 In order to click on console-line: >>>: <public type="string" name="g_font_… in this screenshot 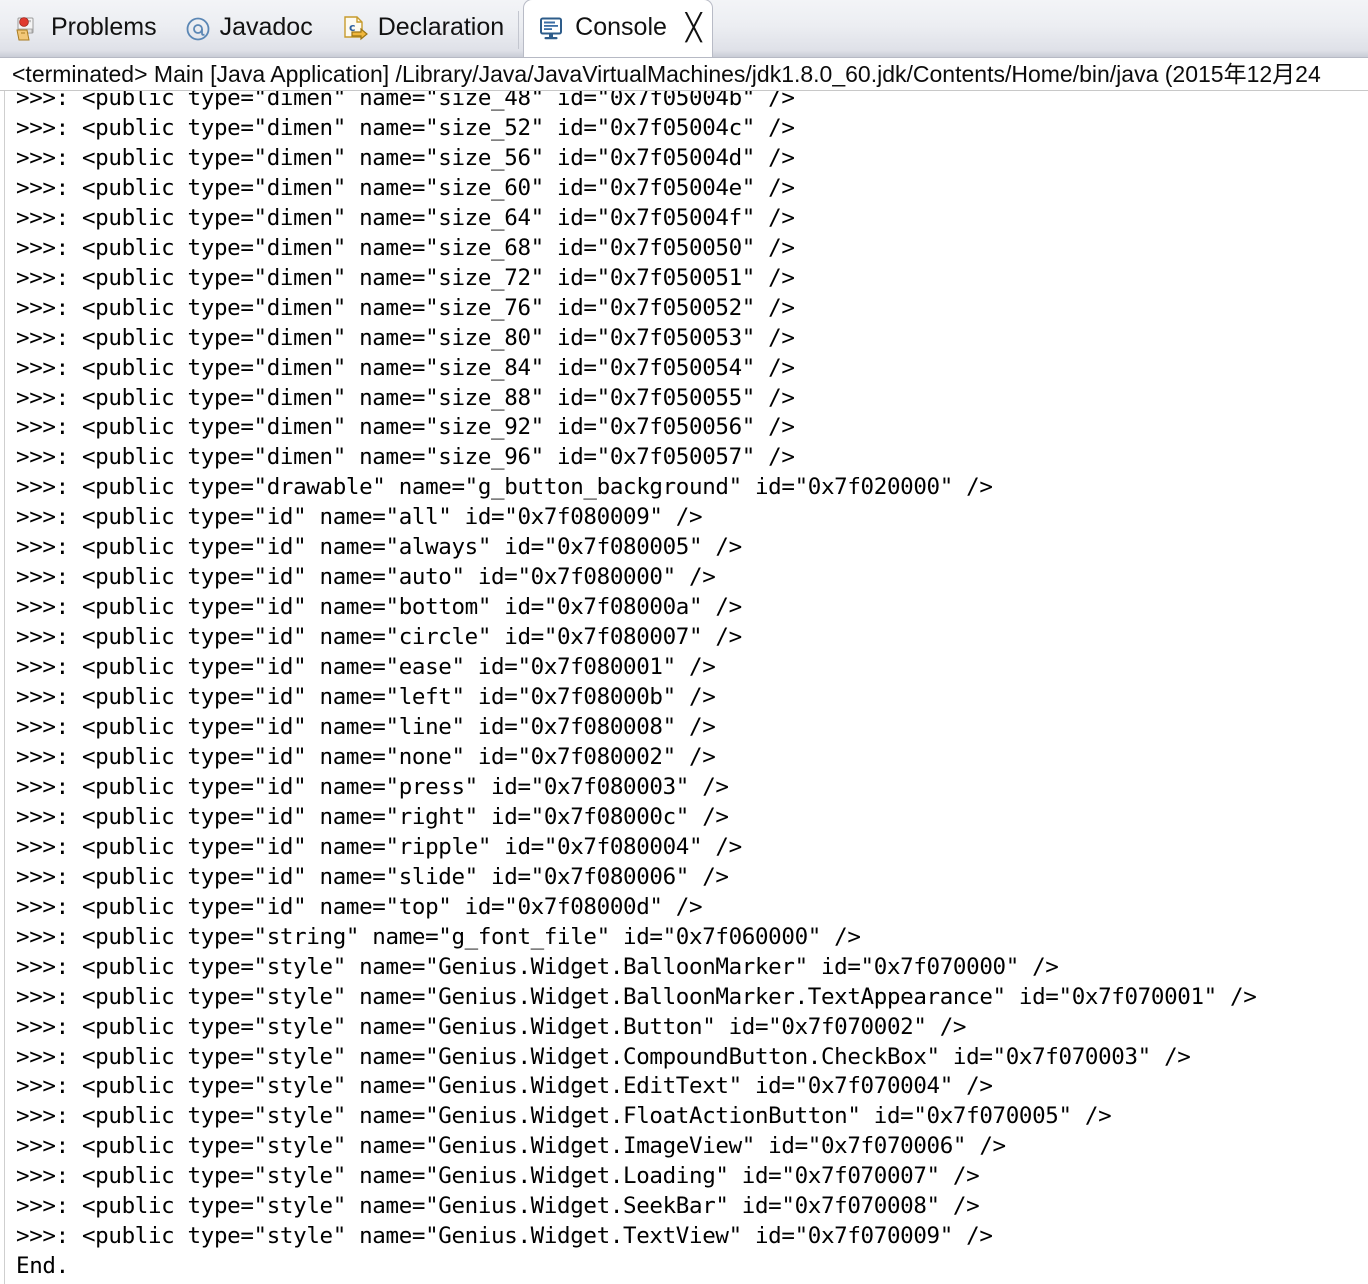, I will do `click(438, 936)`.